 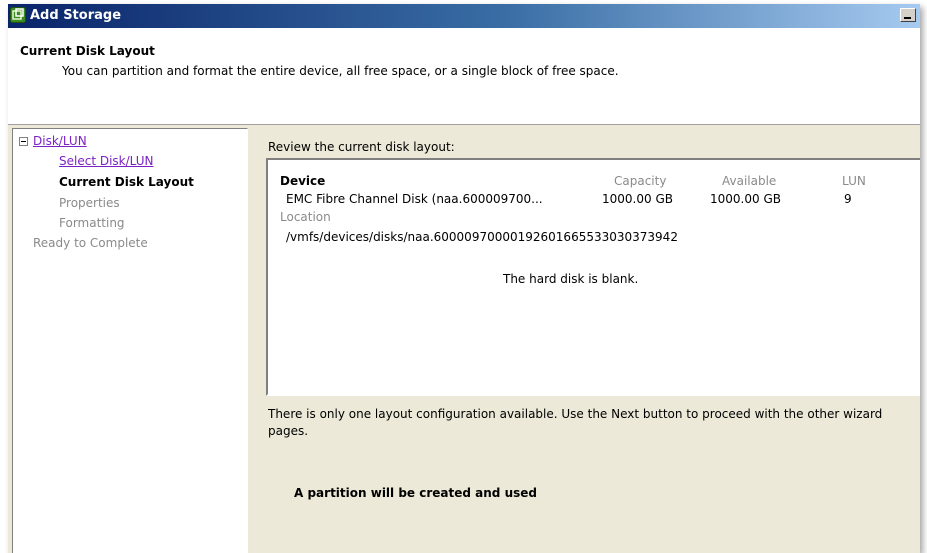 What do you see at coordinates (848, 199) in the screenshot?
I see `device-lun: 9` at bounding box center [848, 199].